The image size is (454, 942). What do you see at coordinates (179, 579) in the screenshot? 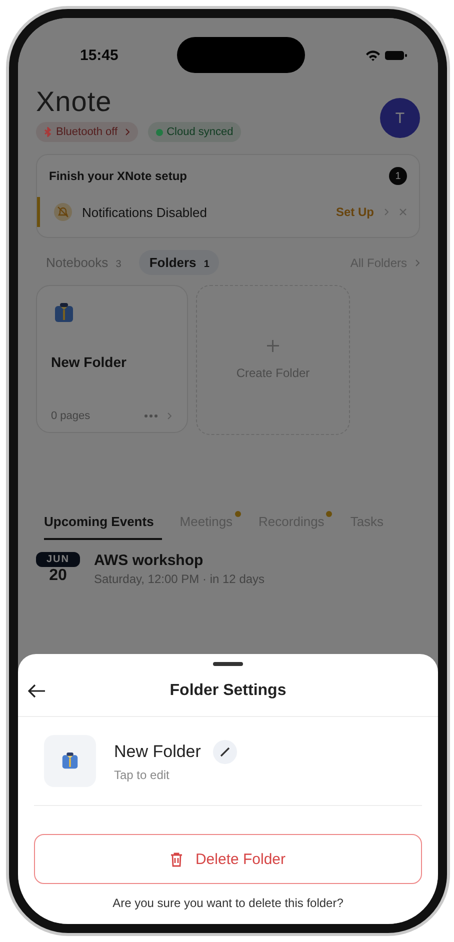
I see `event-time: Saturday, 12:00 PM · in 12 days` at bounding box center [179, 579].